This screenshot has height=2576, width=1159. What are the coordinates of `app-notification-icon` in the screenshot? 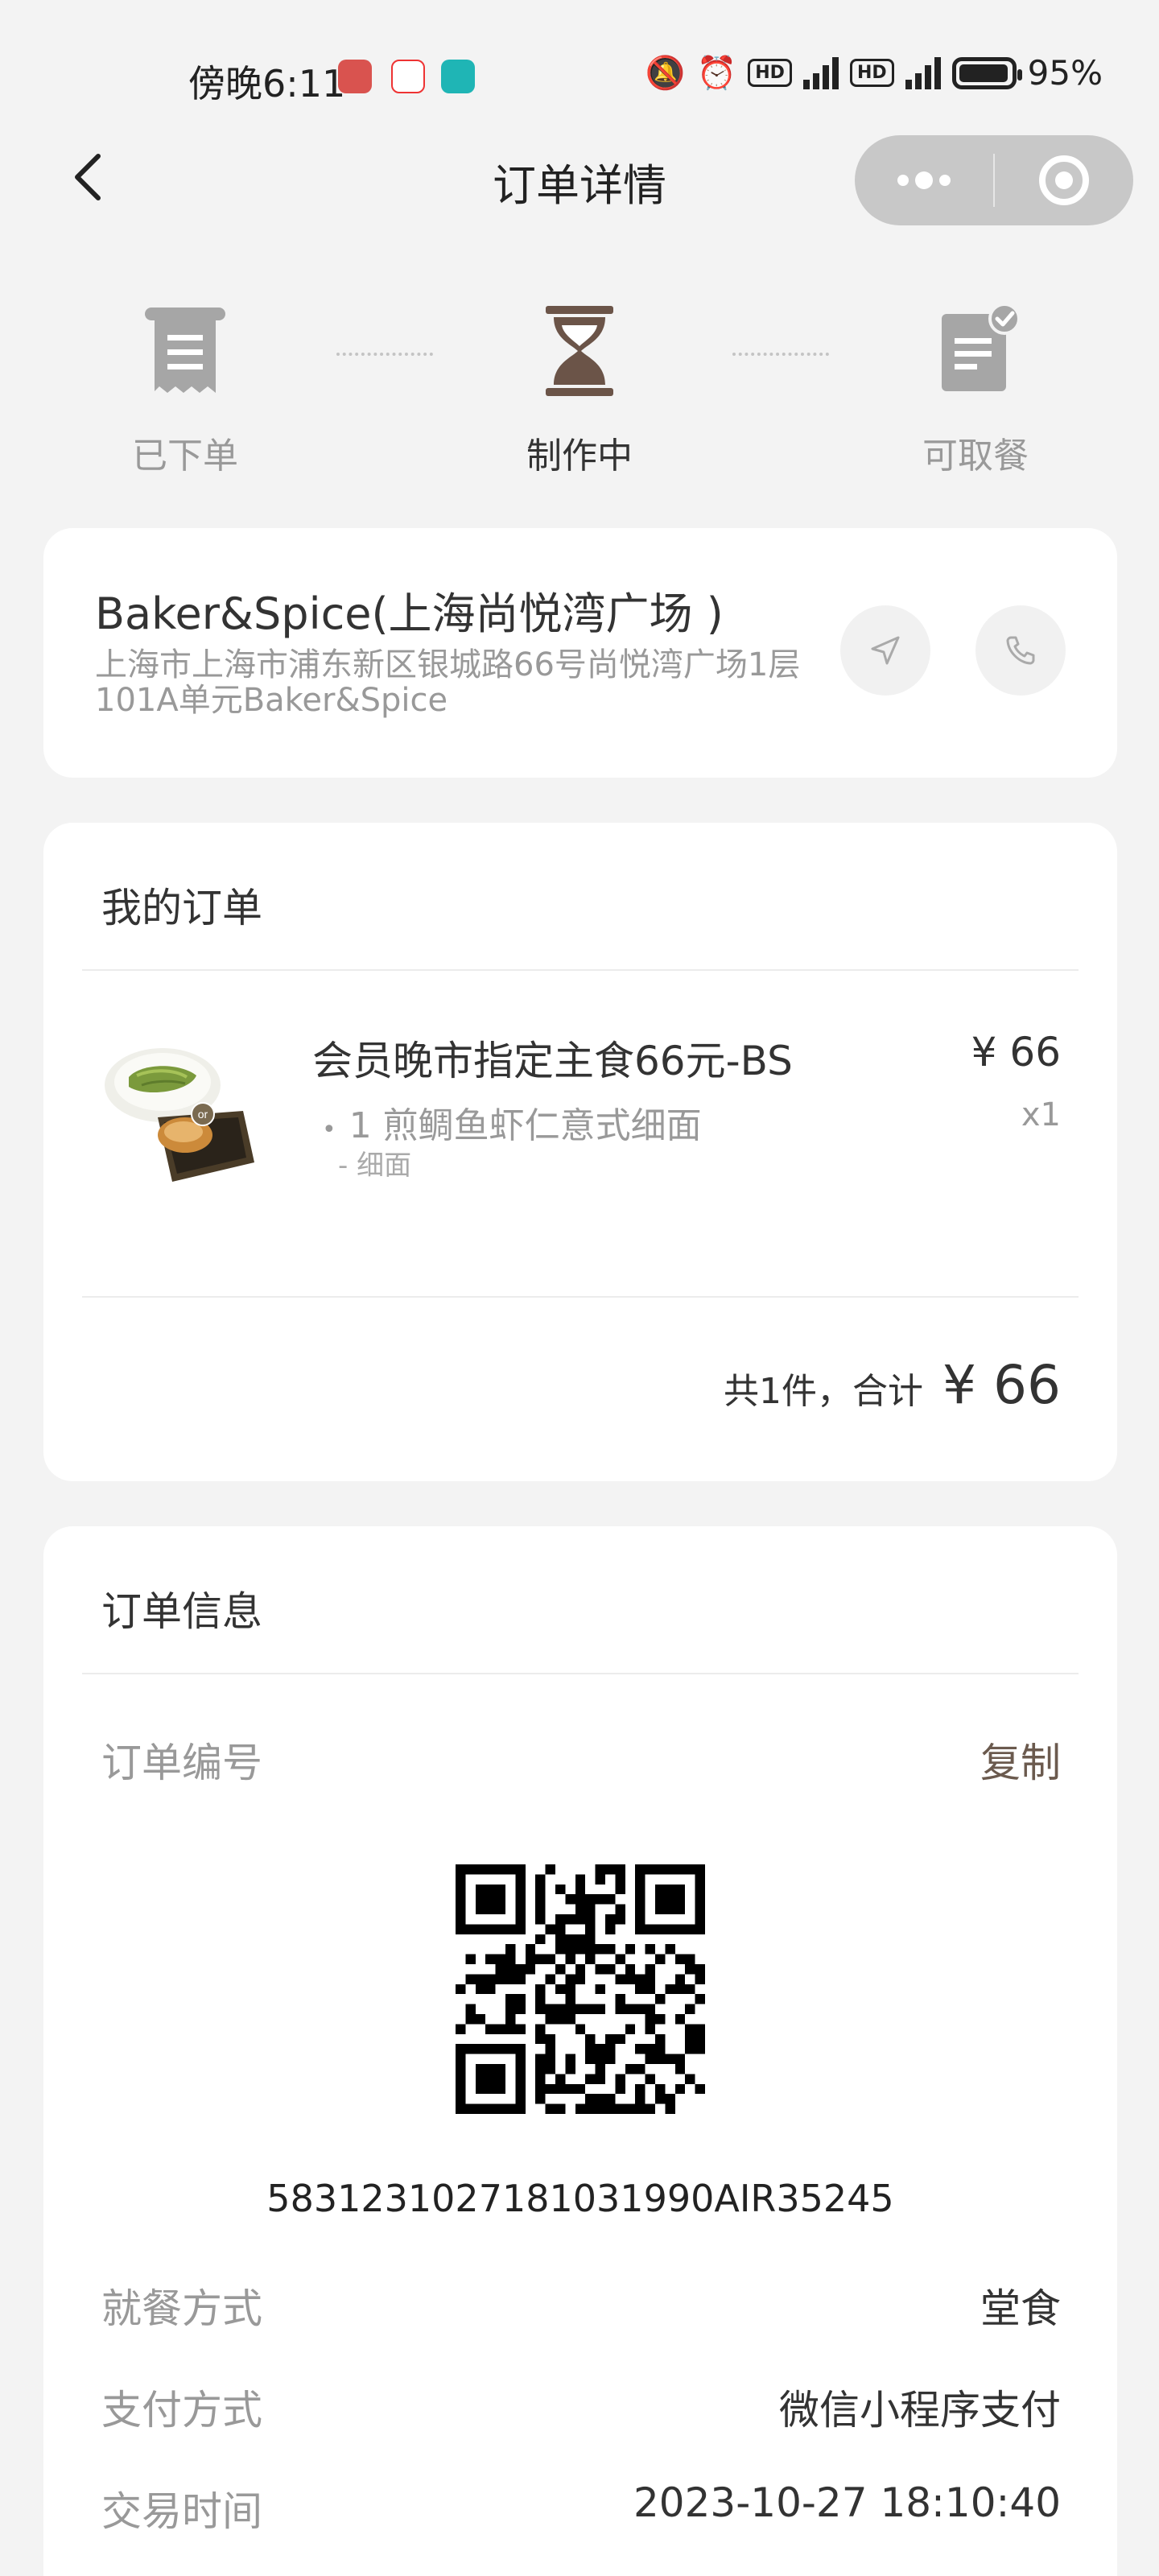 It's located at (355, 76).